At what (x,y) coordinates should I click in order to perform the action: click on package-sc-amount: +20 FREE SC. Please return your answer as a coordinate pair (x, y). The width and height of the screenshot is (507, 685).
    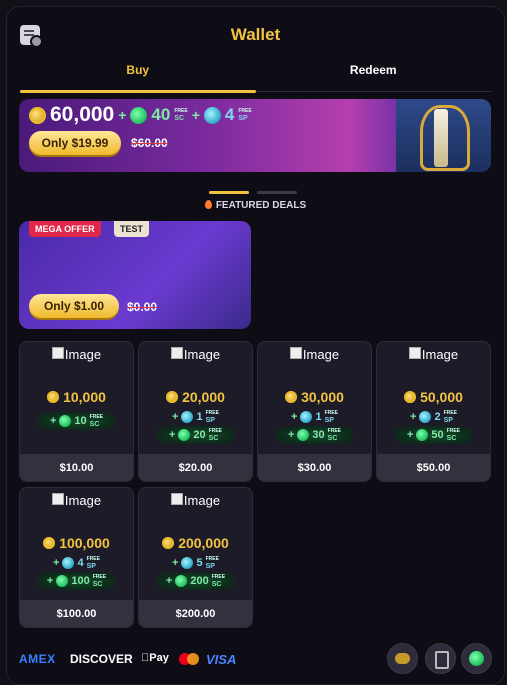
    Looking at the image, I should click on (195, 435).